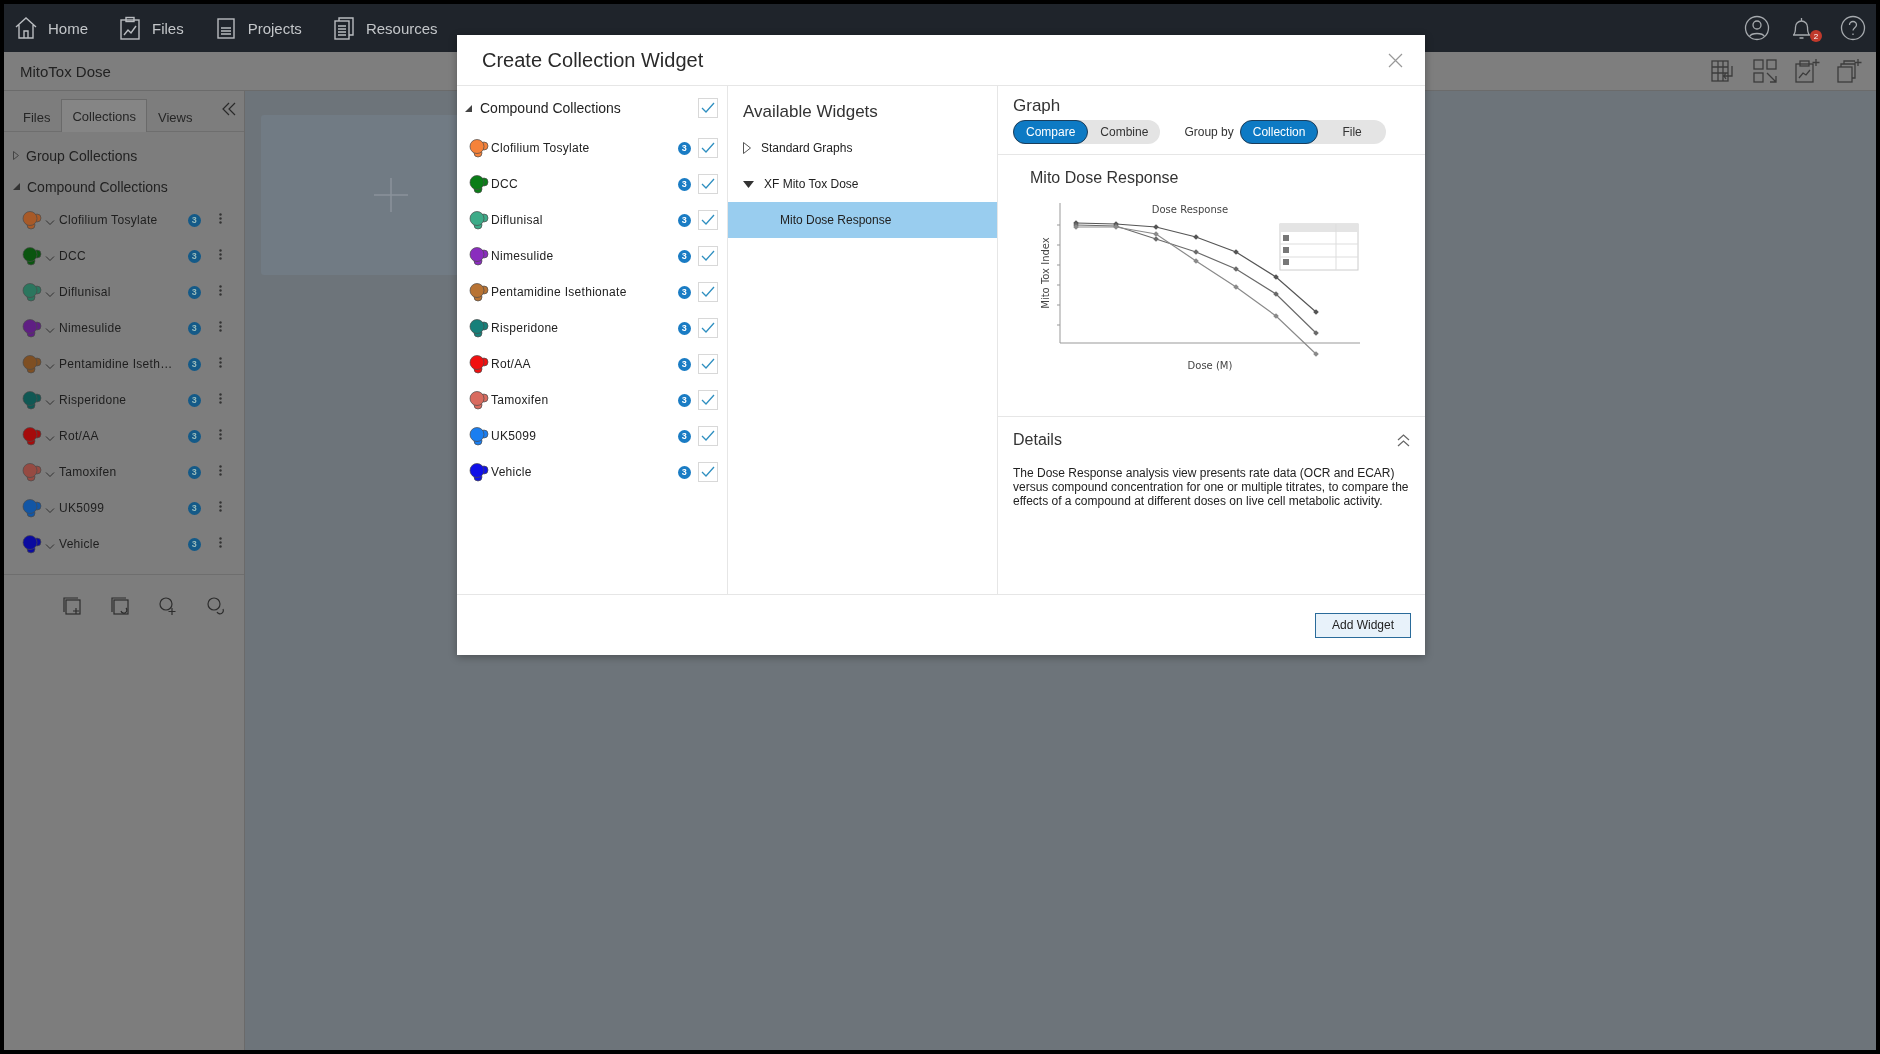 The width and height of the screenshot is (1880, 1054). Describe the element at coordinates (123, 508) in the screenshot. I see `collection-name: UK5099` at that location.